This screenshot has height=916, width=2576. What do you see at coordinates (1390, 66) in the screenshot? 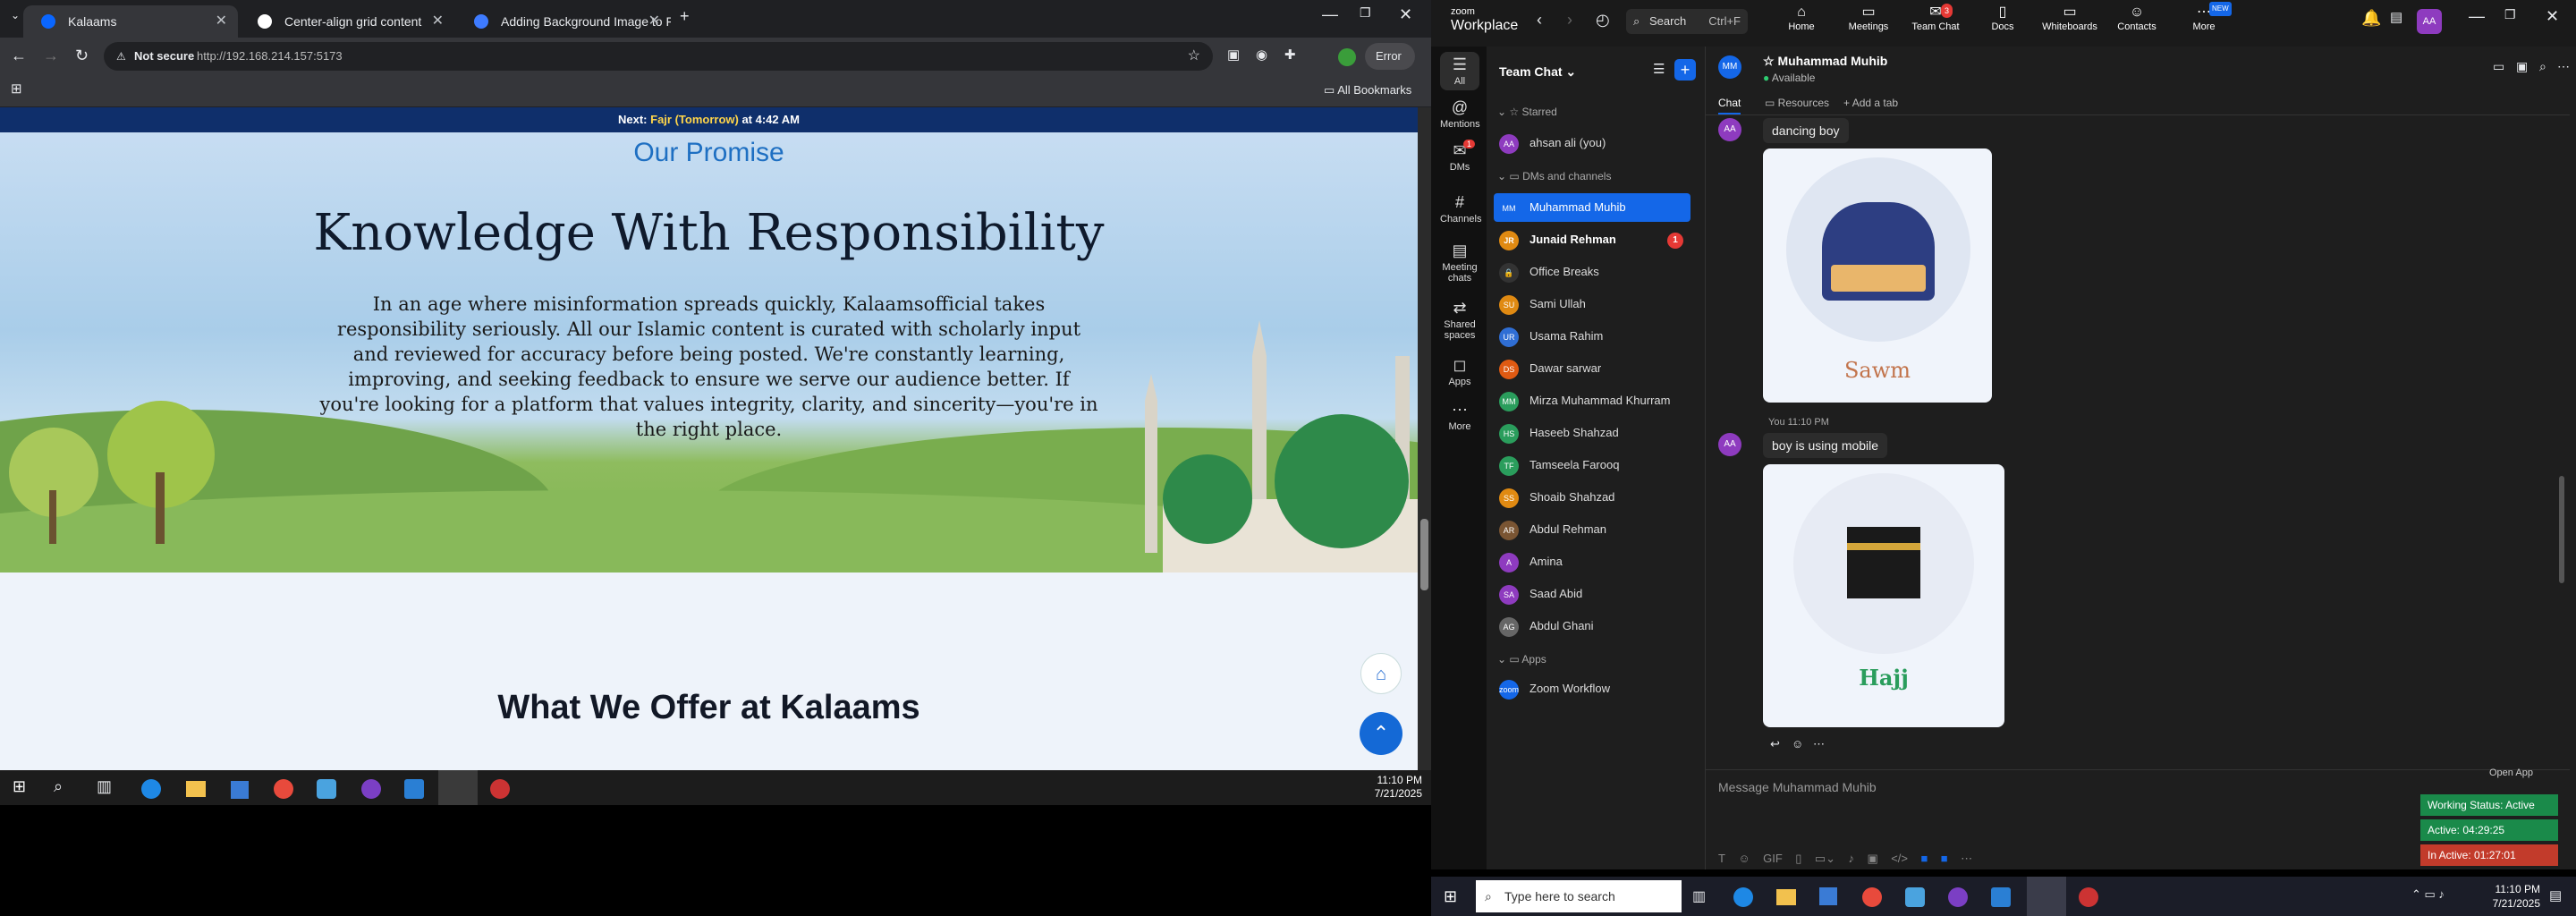
I see `error-button: Error ⋮` at bounding box center [1390, 66].